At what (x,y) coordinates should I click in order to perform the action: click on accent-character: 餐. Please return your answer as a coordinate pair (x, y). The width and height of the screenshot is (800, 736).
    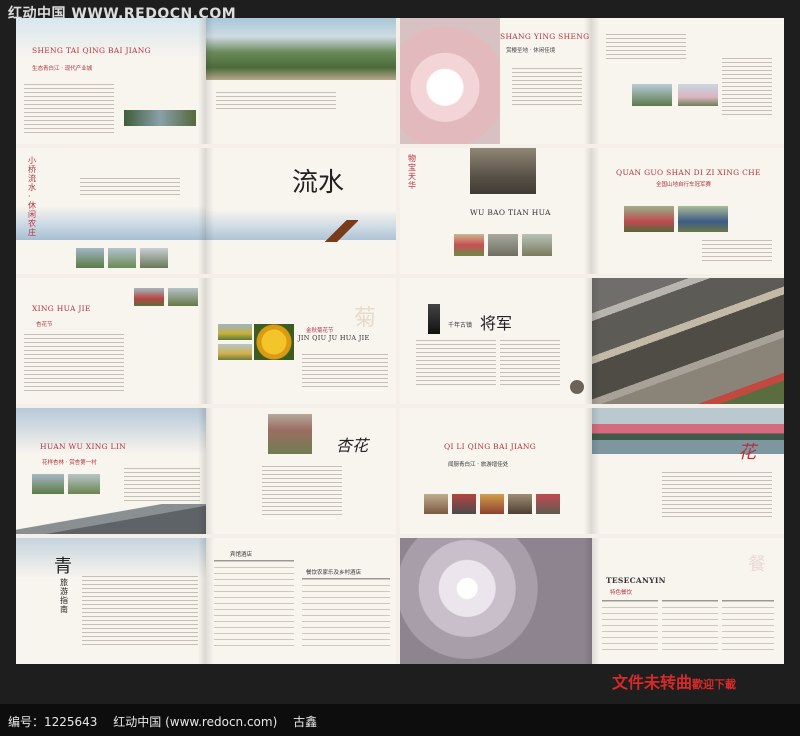
    Looking at the image, I should click on (757, 564).